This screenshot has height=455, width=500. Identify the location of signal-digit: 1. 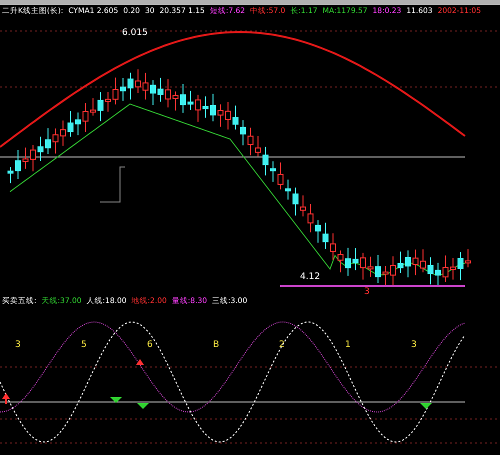
(348, 345).